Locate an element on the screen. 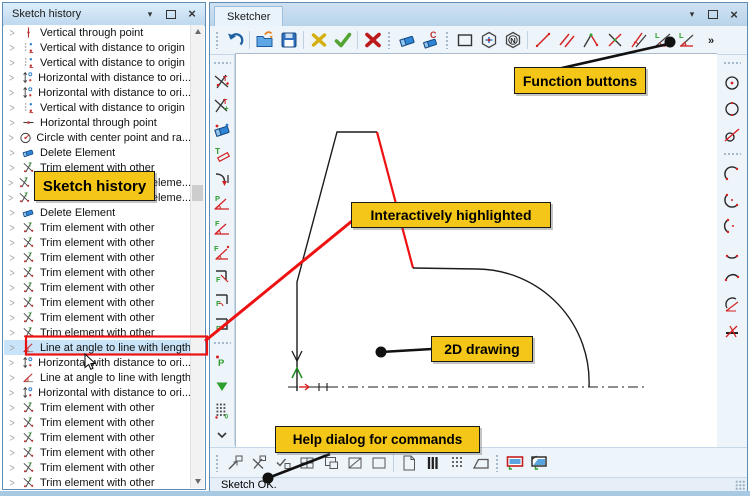  f-angle-2-icon: F is located at coordinates (222, 252).